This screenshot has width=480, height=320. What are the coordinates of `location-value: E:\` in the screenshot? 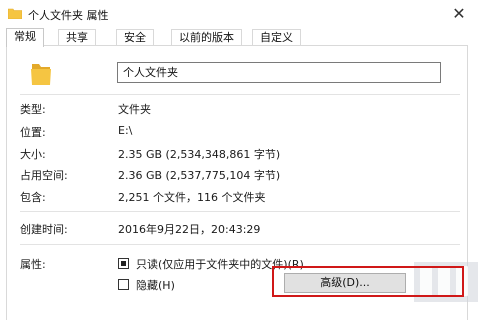 It's located at (125, 130).